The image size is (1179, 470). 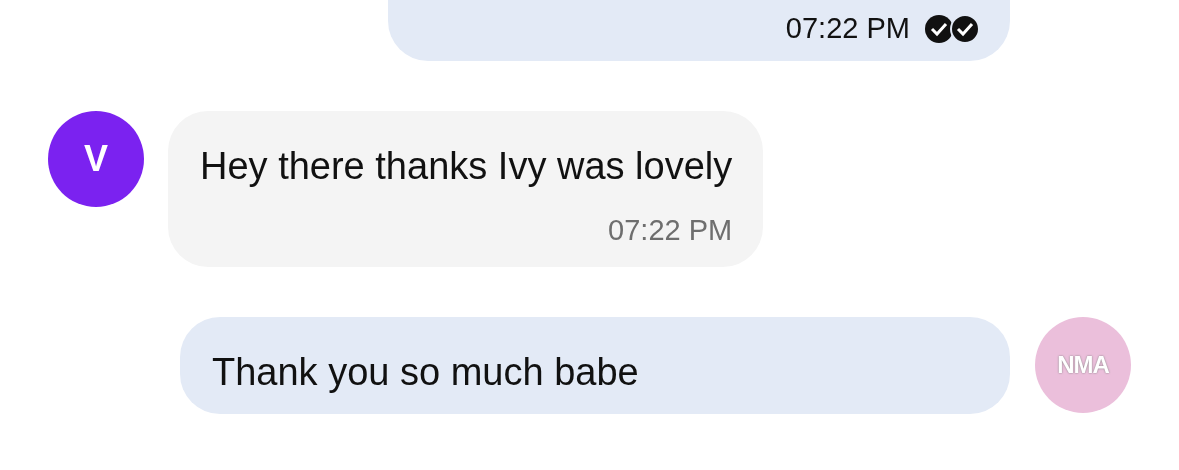 I want to click on avatar: V, so click(x=96, y=159).